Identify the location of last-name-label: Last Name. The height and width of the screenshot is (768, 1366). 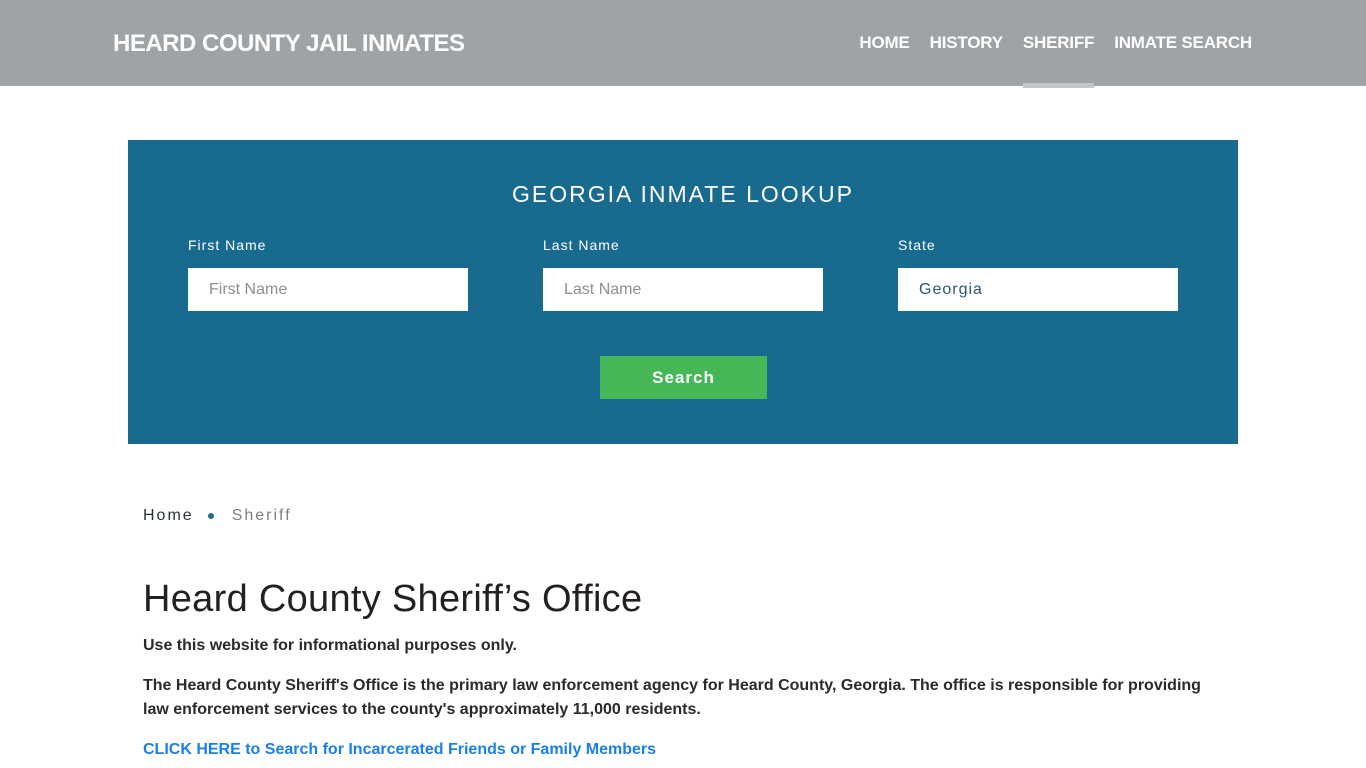
(581, 245).